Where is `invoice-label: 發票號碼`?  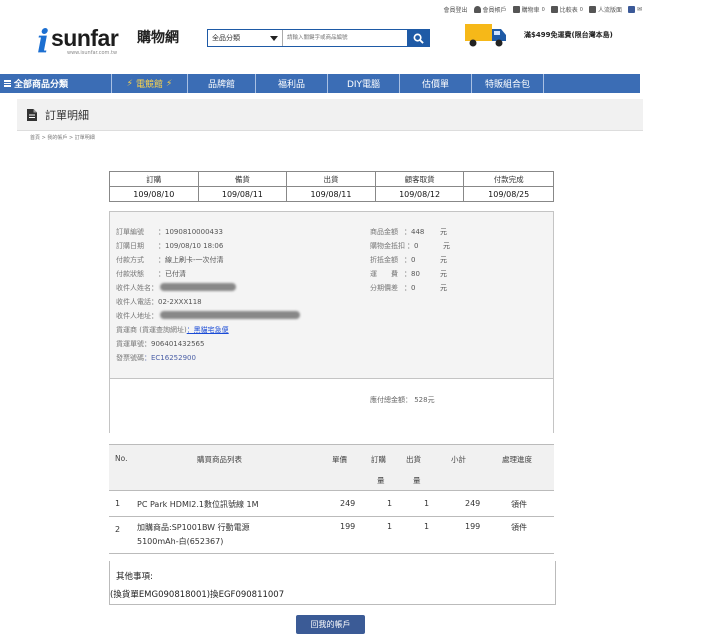
invoice-label: 發票號碼 is located at coordinates (130, 358).